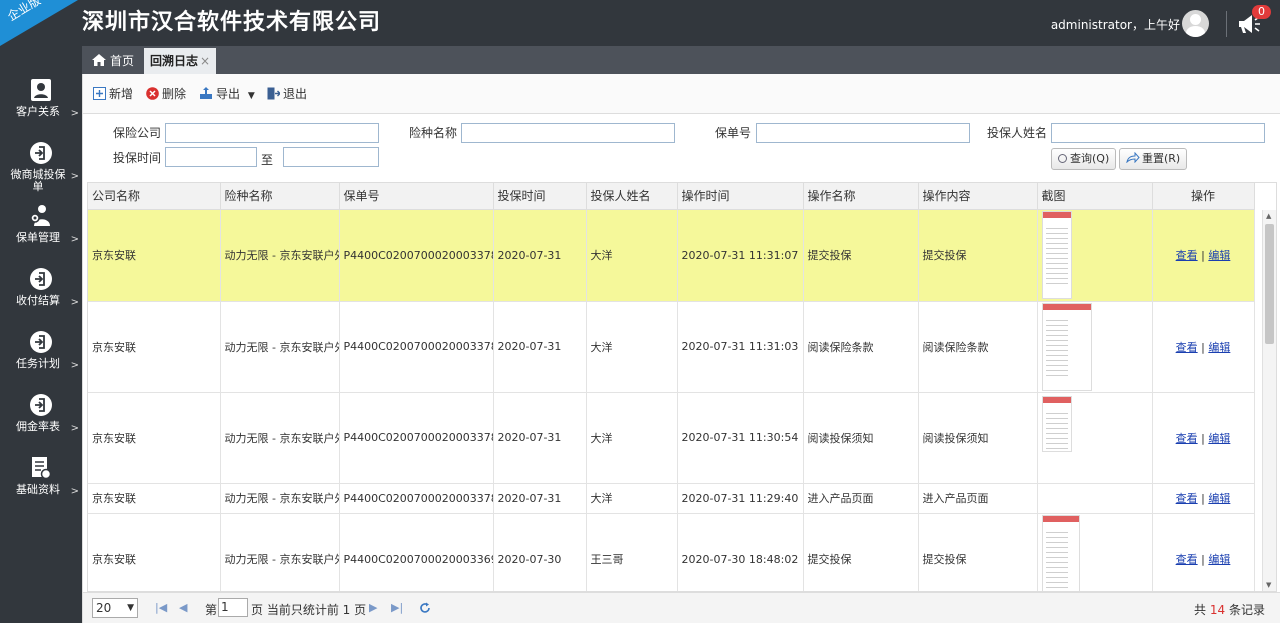 The width and height of the screenshot is (1280, 623). Describe the element at coordinates (425, 608) in the screenshot. I see `refresh-icon` at that location.